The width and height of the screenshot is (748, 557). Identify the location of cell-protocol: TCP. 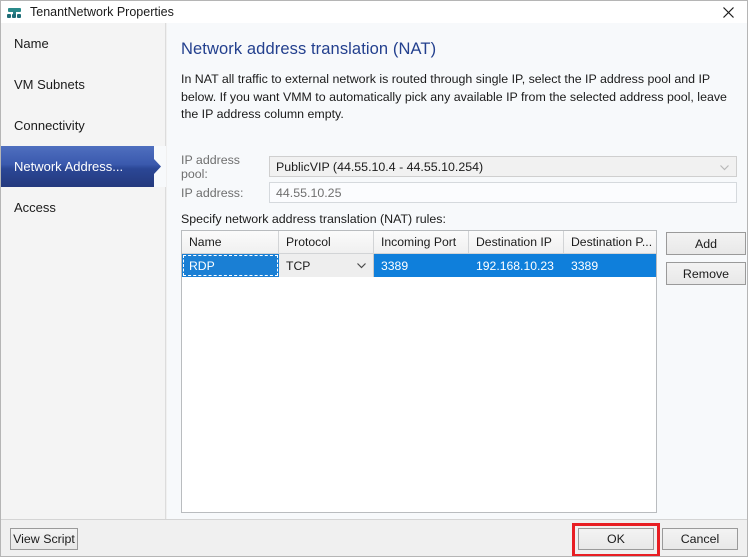
(326, 265).